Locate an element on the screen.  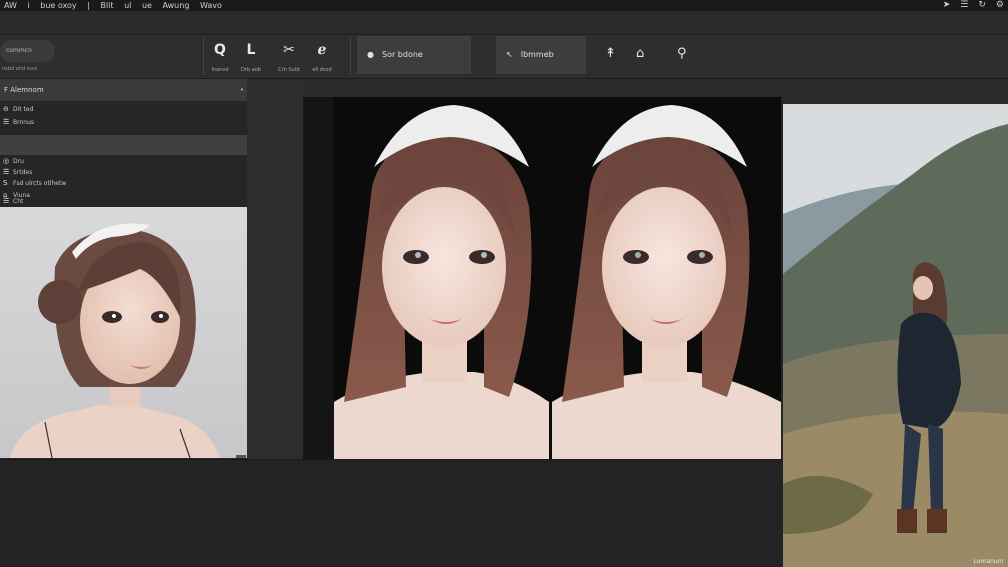
tool-label: Drb aob is located at coordinates (251, 70).